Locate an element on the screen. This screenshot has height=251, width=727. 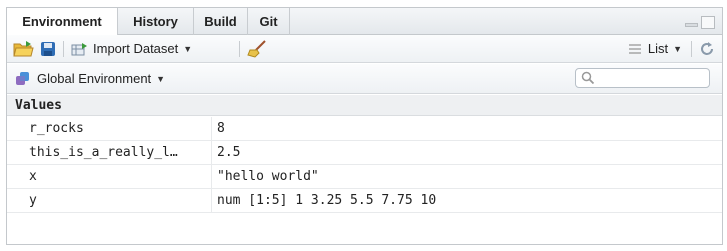
search-box is located at coordinates (642, 78).